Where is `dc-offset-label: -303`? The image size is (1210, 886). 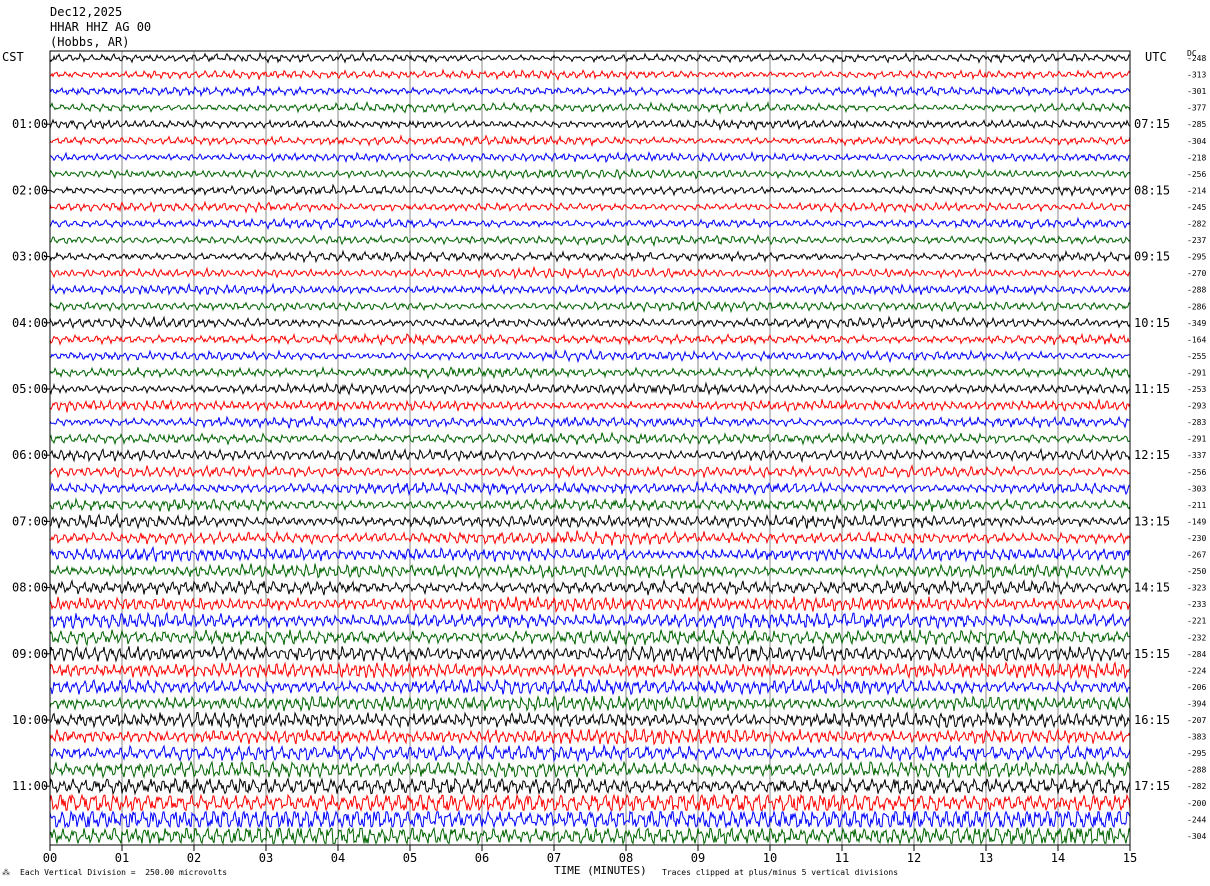 dc-offset-label: -303 is located at coordinates (1196, 488).